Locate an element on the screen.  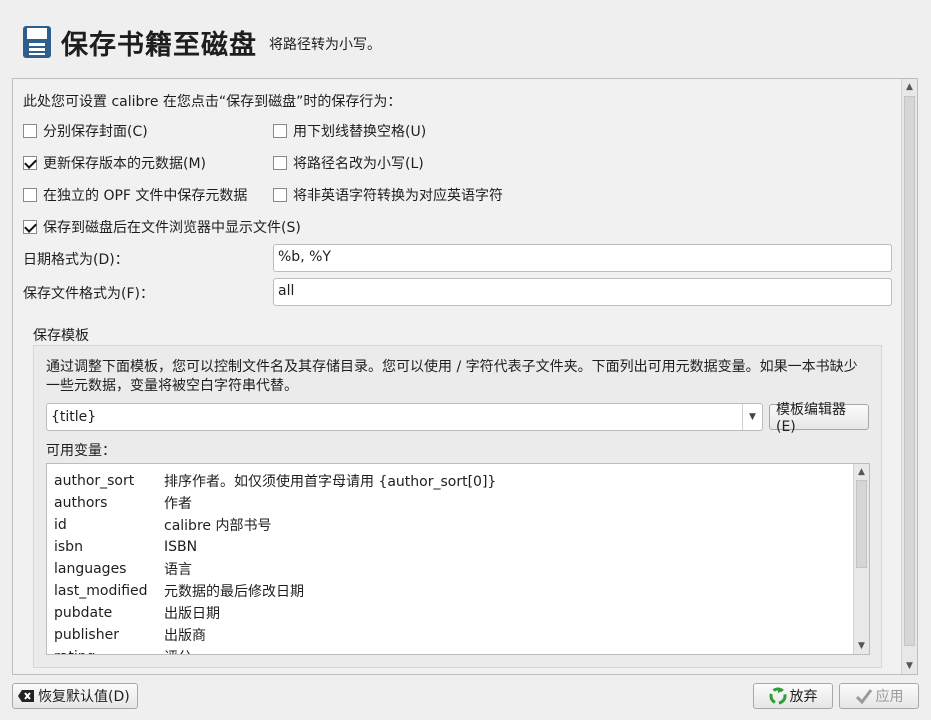
ascii-filename-checkbox: 将非英语字符转换为对应英语字符 is located at coordinates (388, 195).